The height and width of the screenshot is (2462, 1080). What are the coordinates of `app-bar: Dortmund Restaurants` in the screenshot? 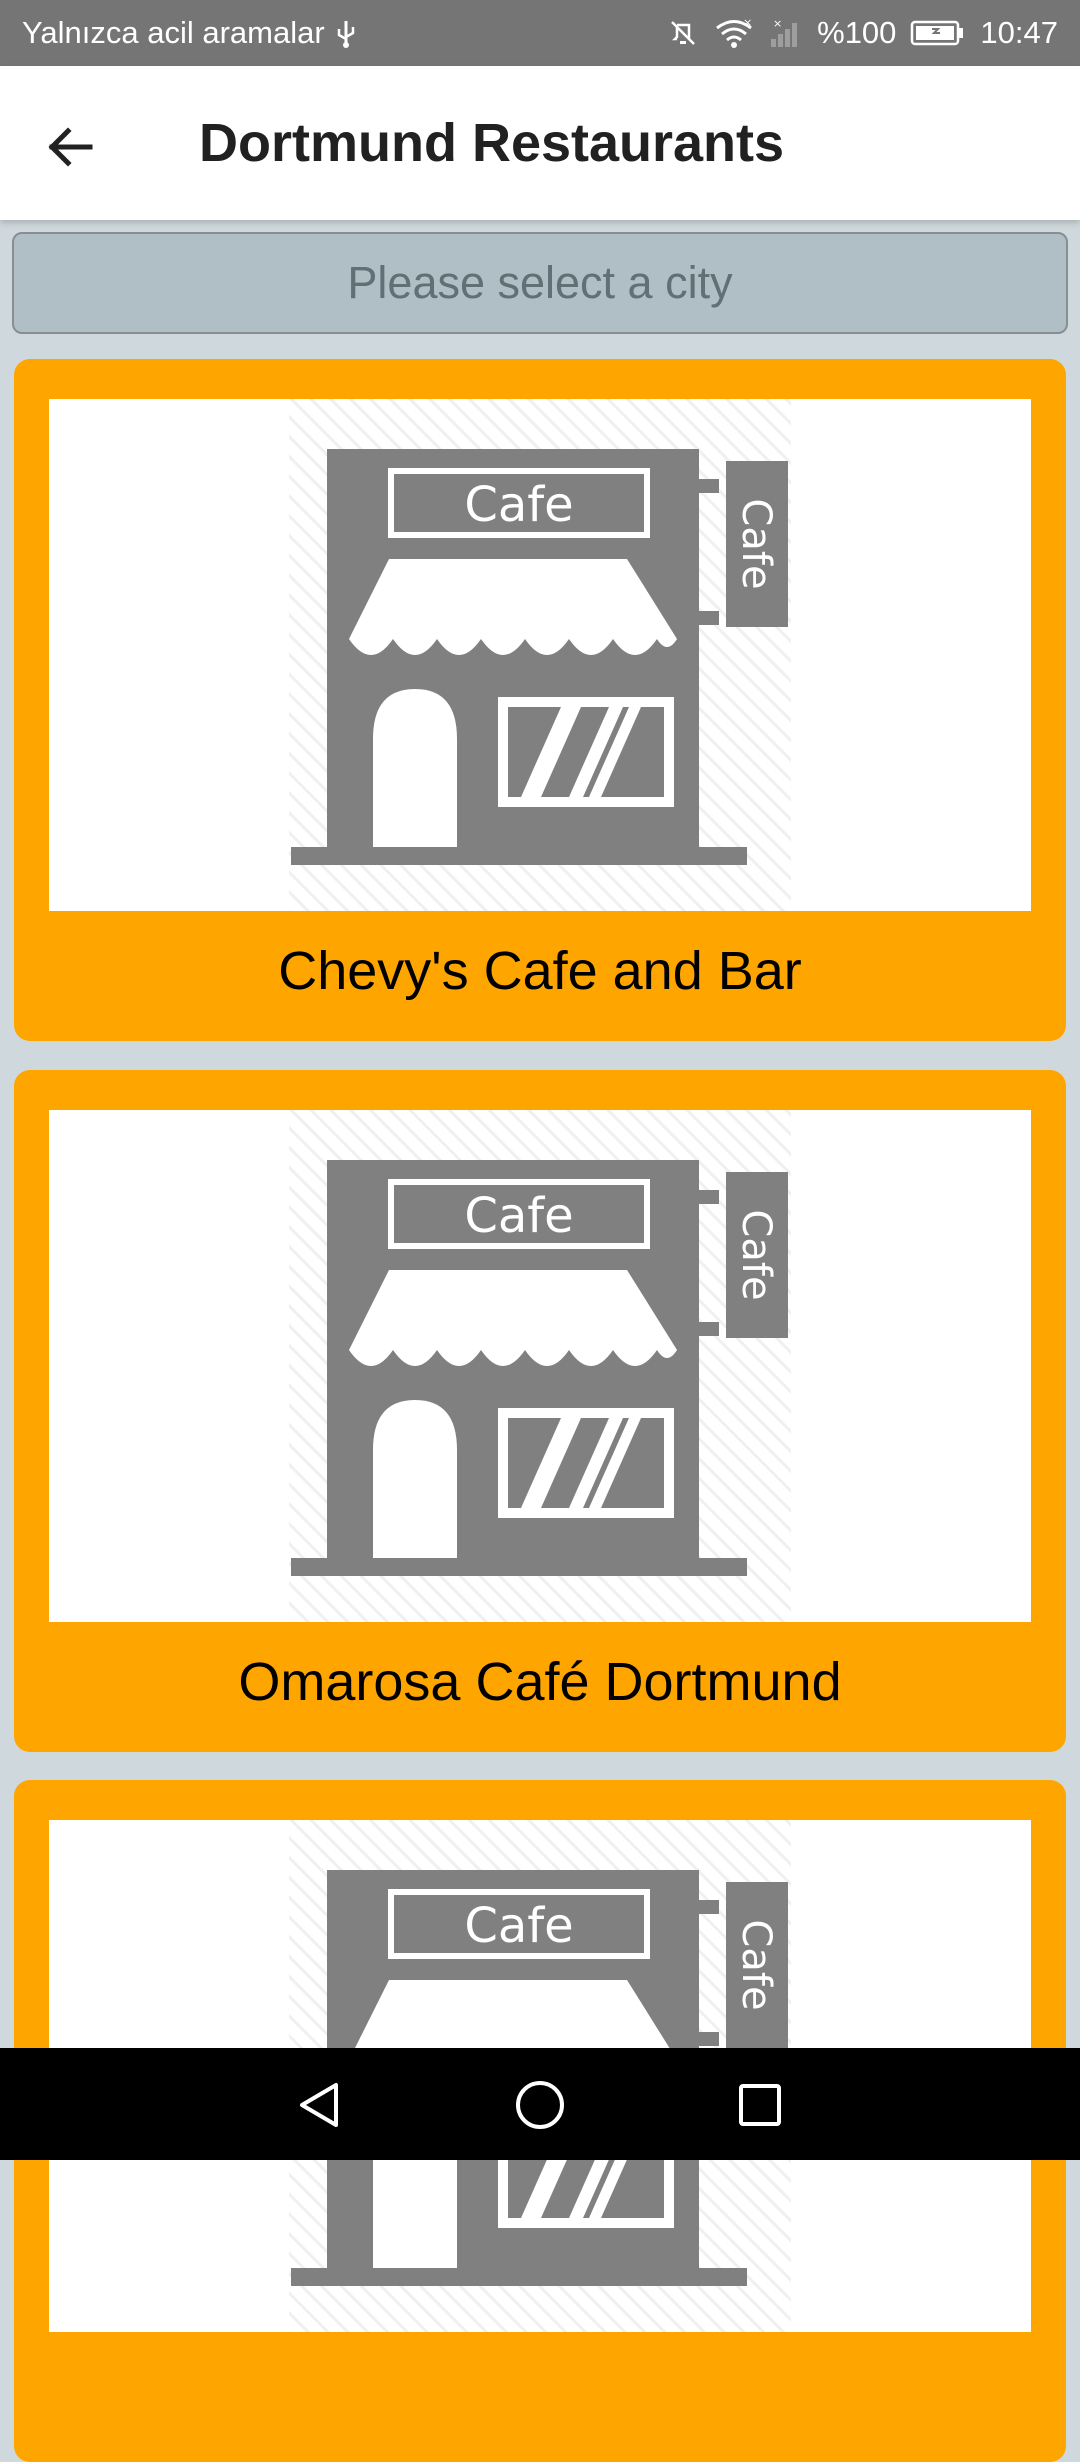 It's located at (540, 143).